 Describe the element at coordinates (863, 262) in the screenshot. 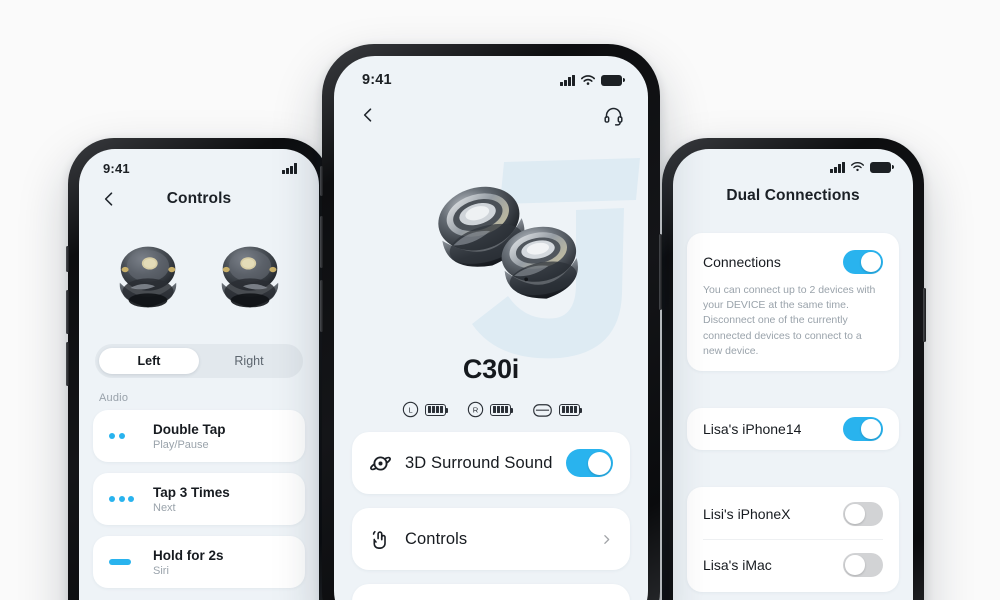

I see `connections-toggle` at that location.